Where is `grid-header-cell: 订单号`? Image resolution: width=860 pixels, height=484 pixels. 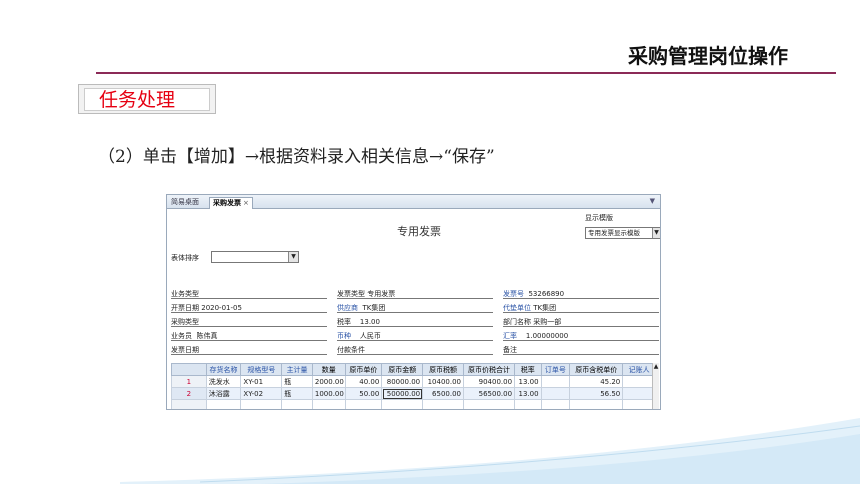 grid-header-cell: 订单号 is located at coordinates (555, 369).